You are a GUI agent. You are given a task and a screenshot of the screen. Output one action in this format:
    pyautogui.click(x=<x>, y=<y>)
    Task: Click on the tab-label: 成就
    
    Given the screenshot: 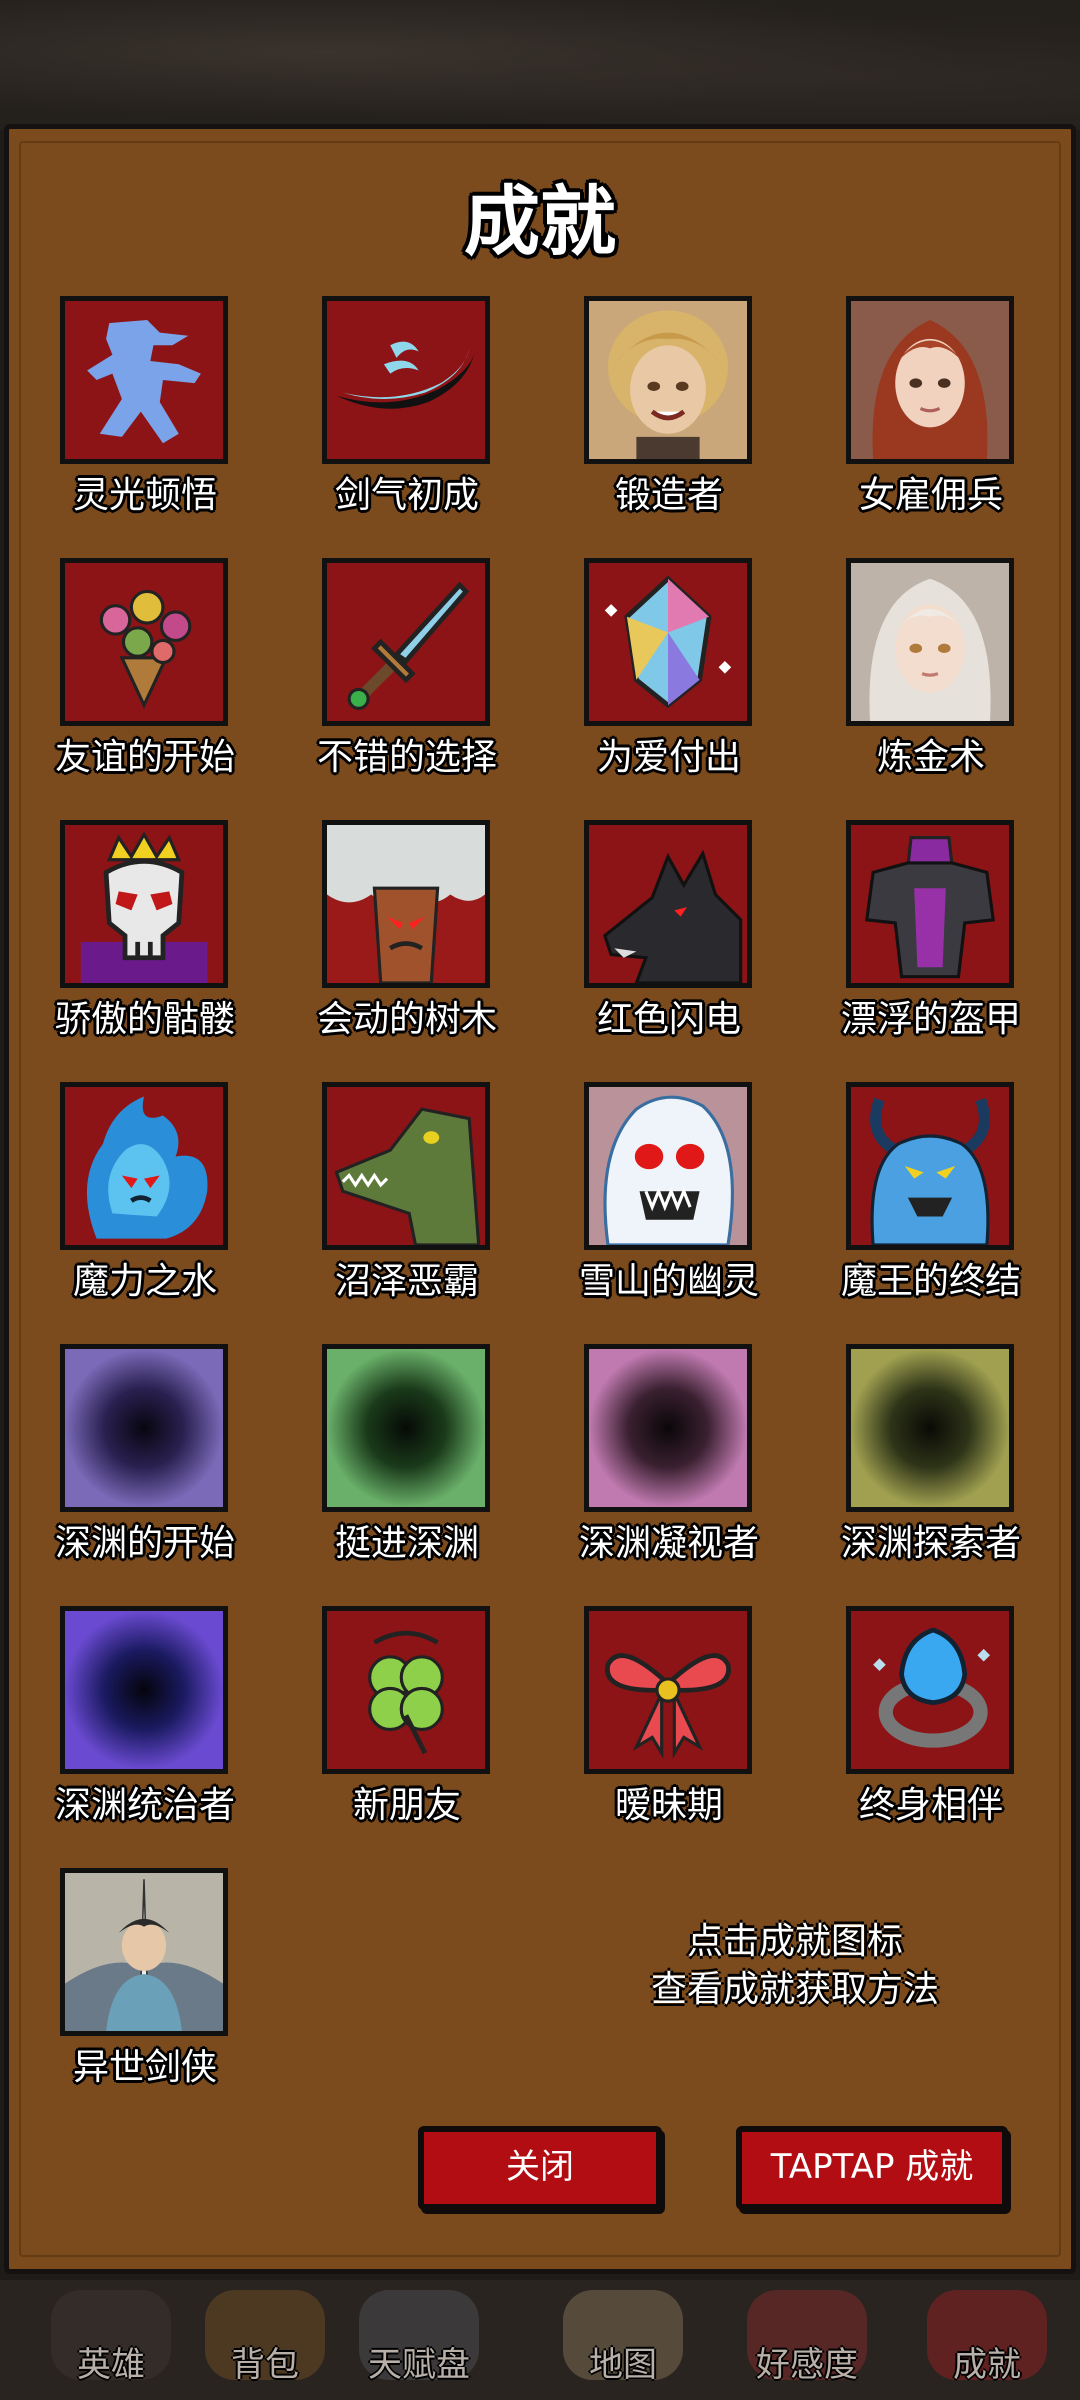 What is the action you would take?
    pyautogui.click(x=987, y=2365)
    